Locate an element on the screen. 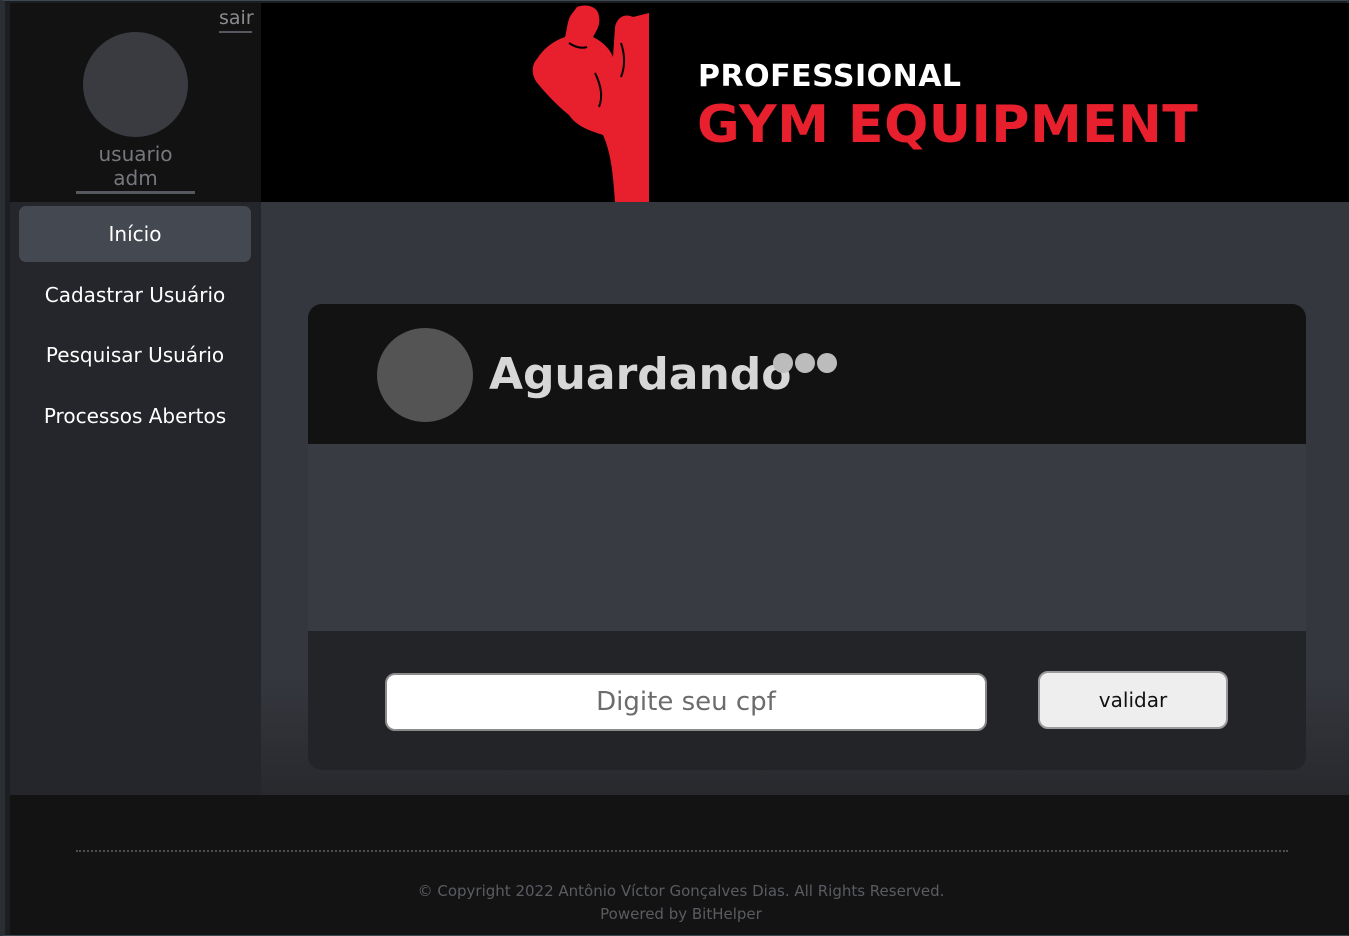 The height and width of the screenshot is (936, 1349). logout-link: sair is located at coordinates (236, 20).